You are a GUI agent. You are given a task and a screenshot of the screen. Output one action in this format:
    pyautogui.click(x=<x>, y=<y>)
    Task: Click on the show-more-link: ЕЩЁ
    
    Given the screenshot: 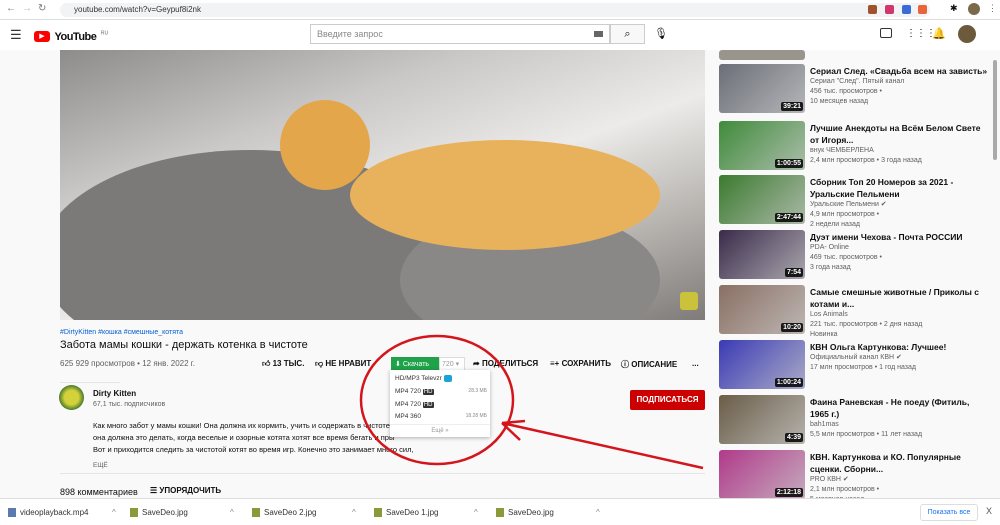 What is the action you would take?
    pyautogui.click(x=253, y=466)
    